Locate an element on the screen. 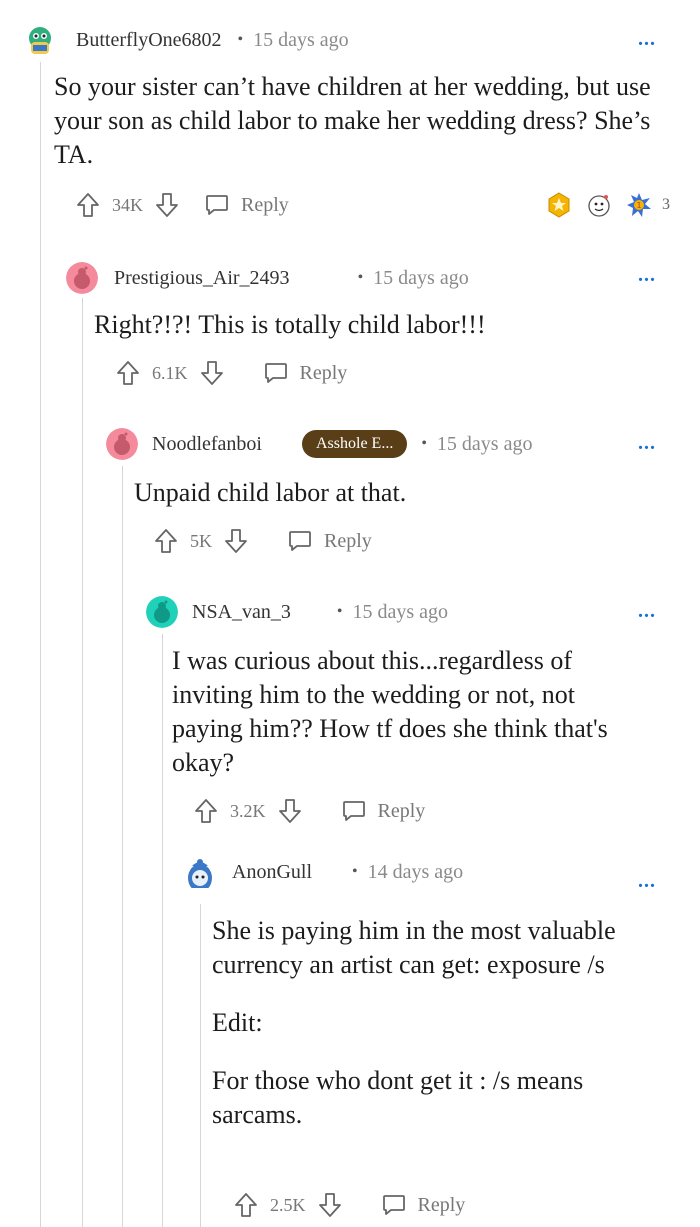 This screenshot has height=1227, width=700. vote-score: 3.2K is located at coordinates (248, 810).